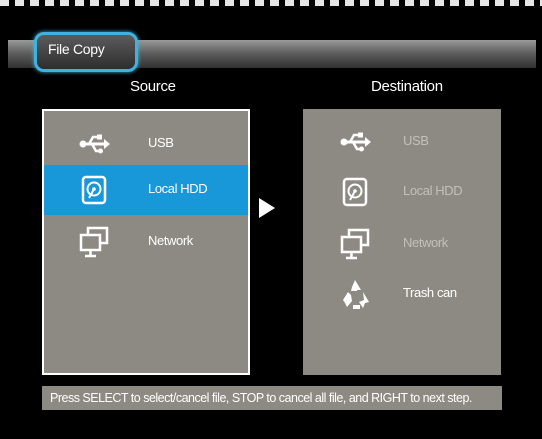 The height and width of the screenshot is (439, 542). I want to click on top-dashed-bar, so click(271, 6).